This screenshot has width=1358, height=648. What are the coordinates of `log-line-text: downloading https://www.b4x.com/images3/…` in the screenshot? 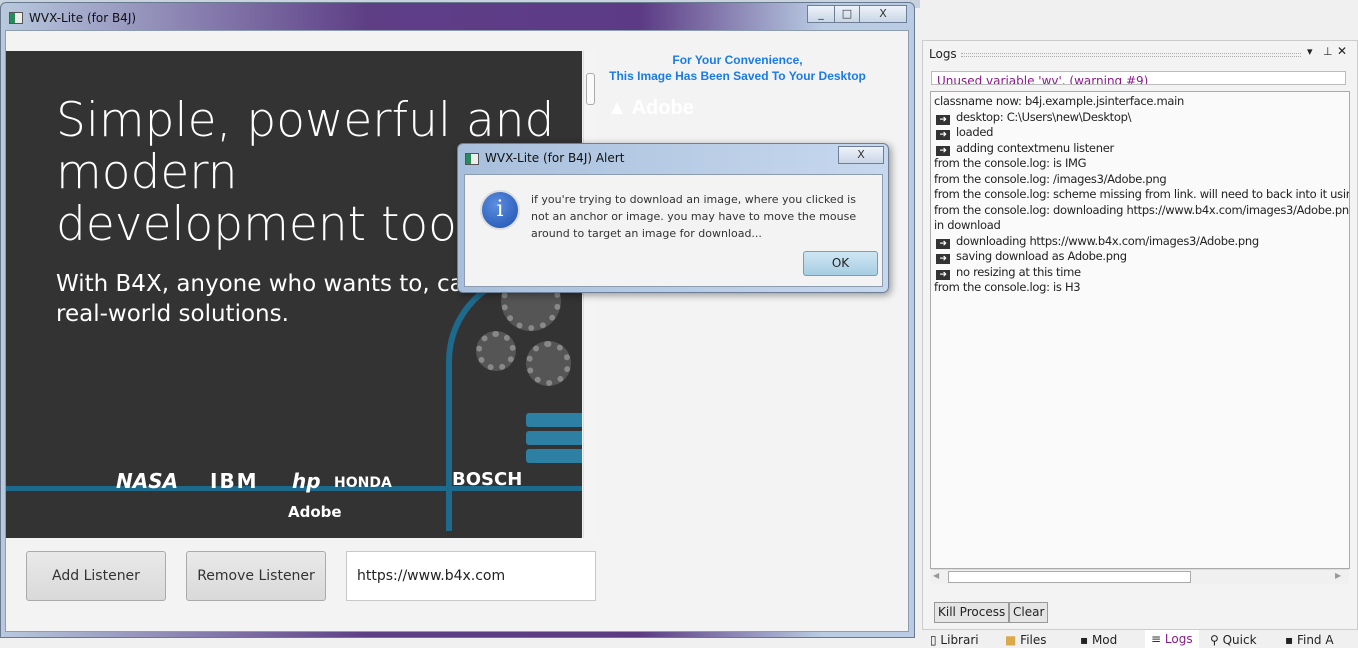 It's located at (1107, 240).